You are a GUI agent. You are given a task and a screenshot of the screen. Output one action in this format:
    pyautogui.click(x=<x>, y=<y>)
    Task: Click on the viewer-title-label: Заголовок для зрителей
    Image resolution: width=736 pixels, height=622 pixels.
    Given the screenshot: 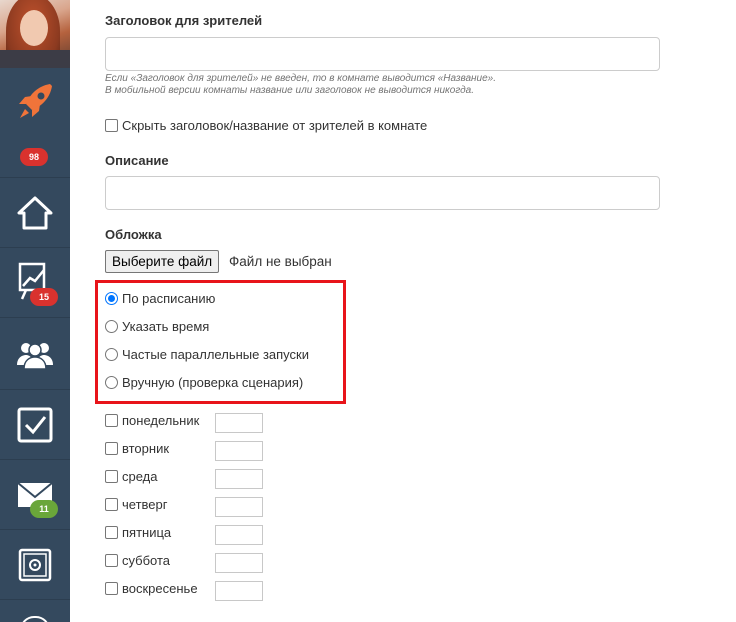 What is the action you would take?
    pyautogui.click(x=184, y=20)
    